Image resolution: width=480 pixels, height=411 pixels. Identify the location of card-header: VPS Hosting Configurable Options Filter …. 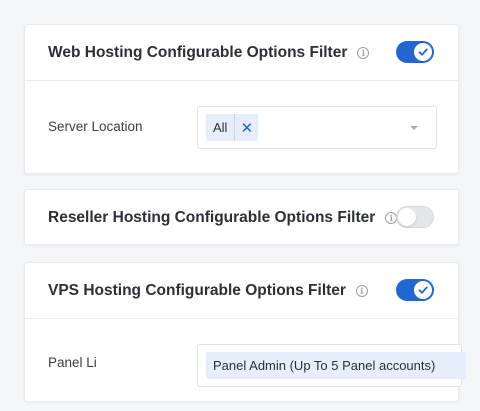
(241, 291).